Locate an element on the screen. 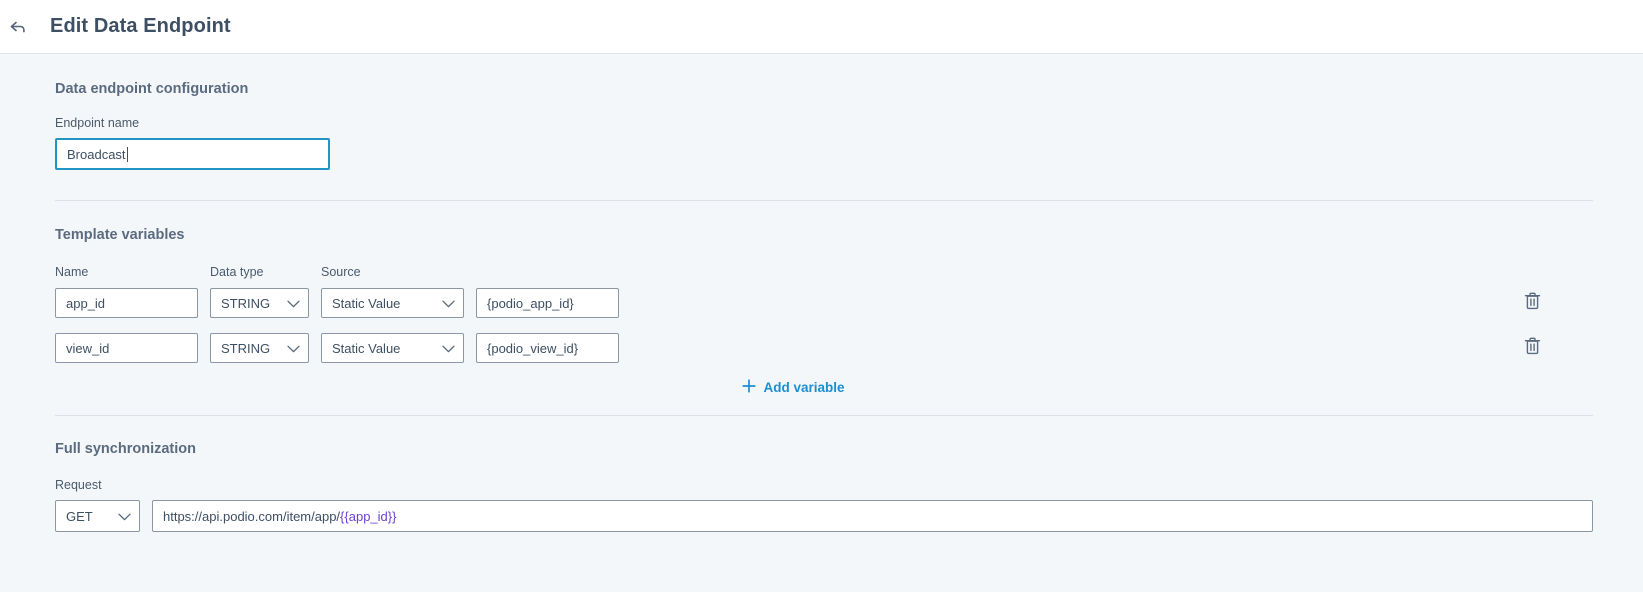 The height and width of the screenshot is (592, 1643). request-url-prefix: https://api.podio.com/item/app/ is located at coordinates (252, 516).